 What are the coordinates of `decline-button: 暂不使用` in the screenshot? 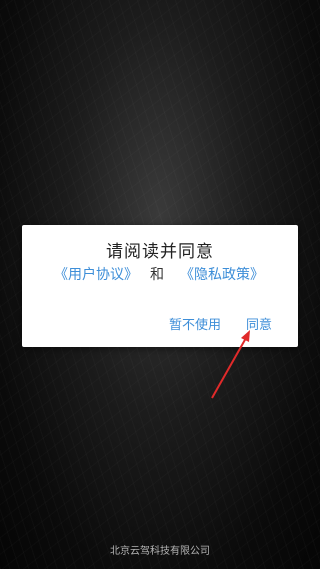 It's located at (195, 323).